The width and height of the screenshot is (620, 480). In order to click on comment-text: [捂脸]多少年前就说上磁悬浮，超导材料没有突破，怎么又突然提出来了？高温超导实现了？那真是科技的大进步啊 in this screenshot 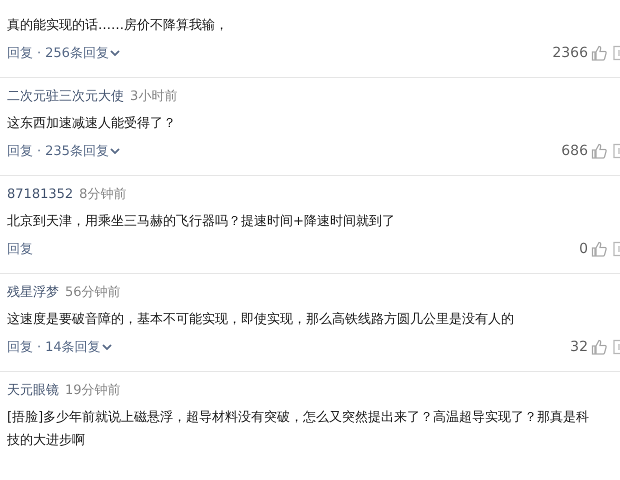, I will do `click(298, 429)`.